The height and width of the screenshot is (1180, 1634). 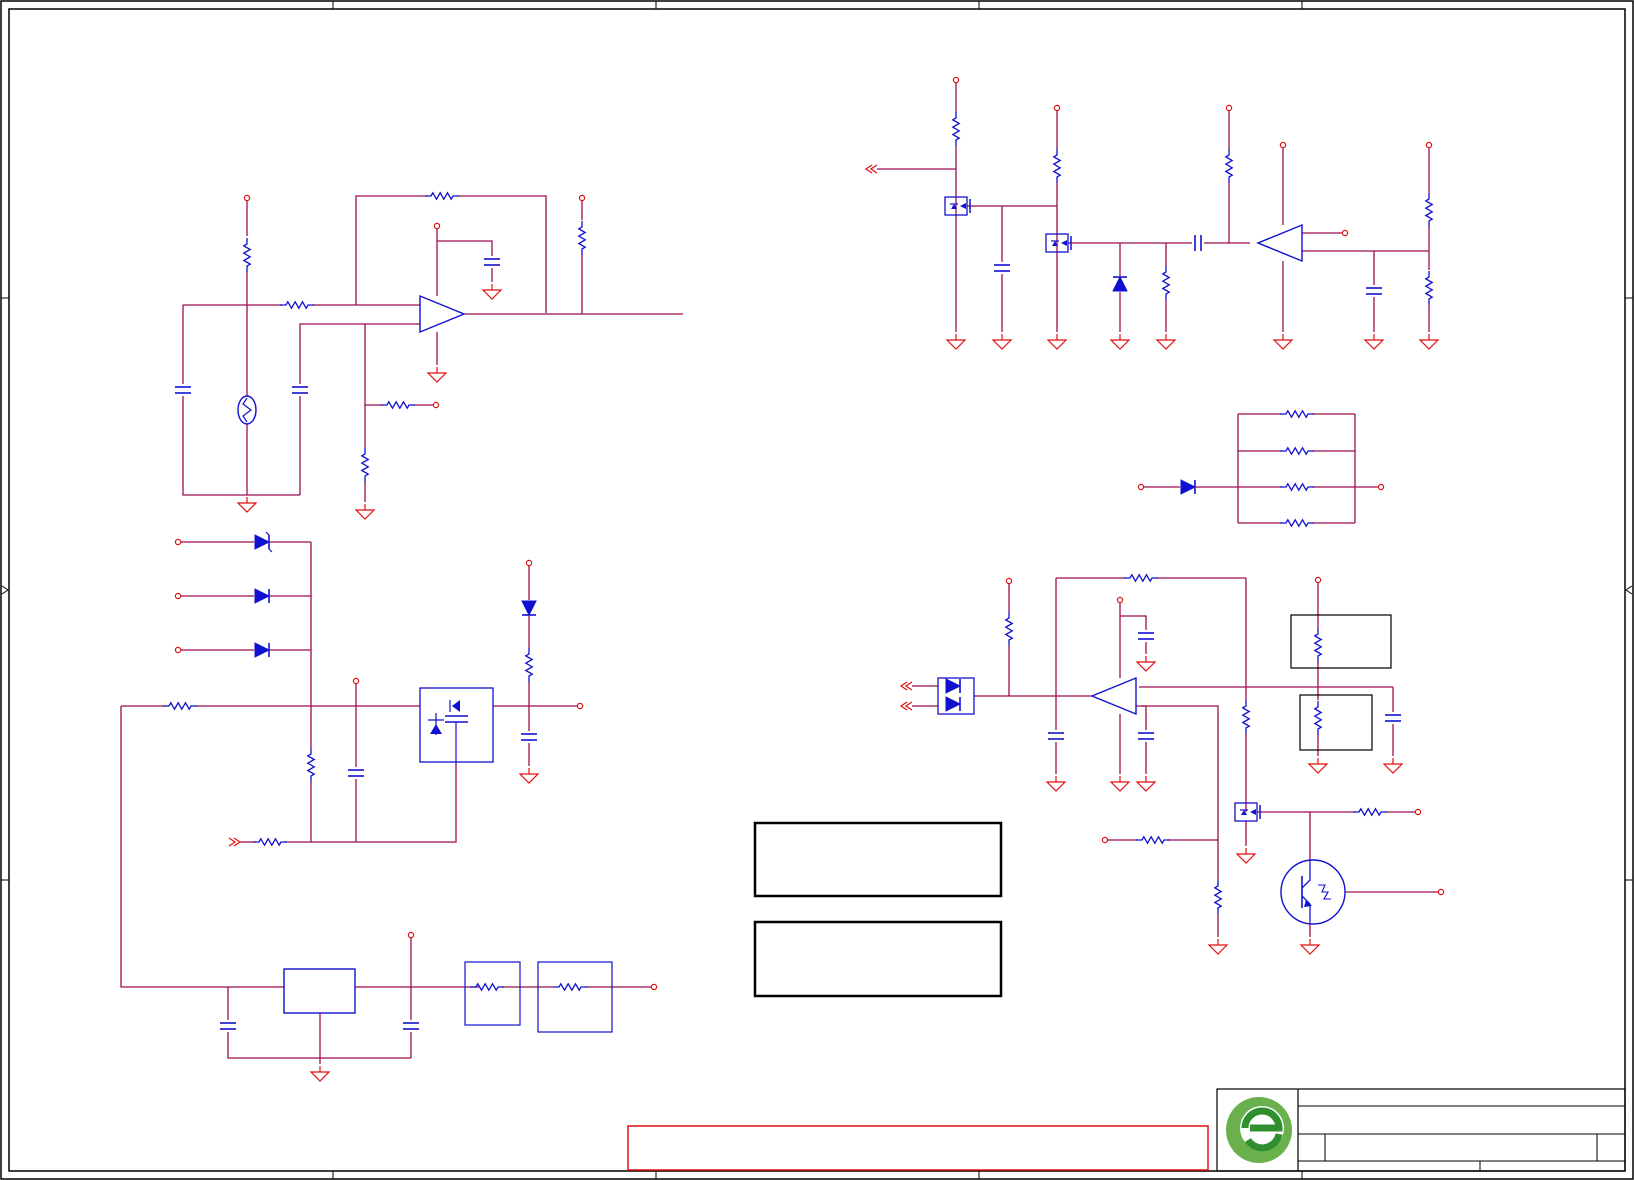 I want to click on revision-notice-box, so click(x=918, y=1148).